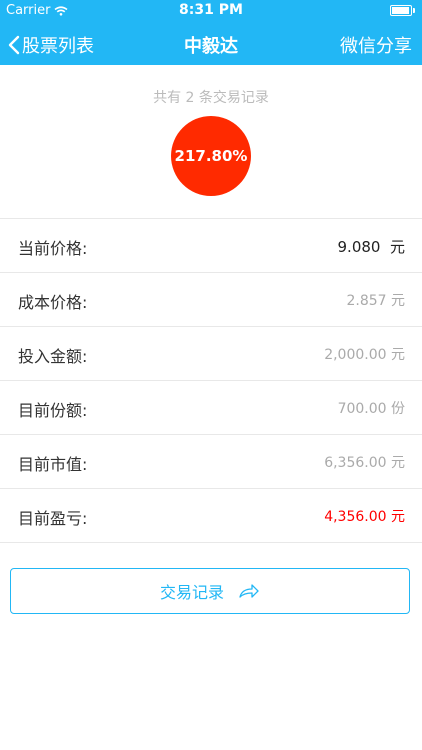 The image size is (422, 750). What do you see at coordinates (364, 463) in the screenshot?
I see `row-value: 6,356.00 元` at bounding box center [364, 463].